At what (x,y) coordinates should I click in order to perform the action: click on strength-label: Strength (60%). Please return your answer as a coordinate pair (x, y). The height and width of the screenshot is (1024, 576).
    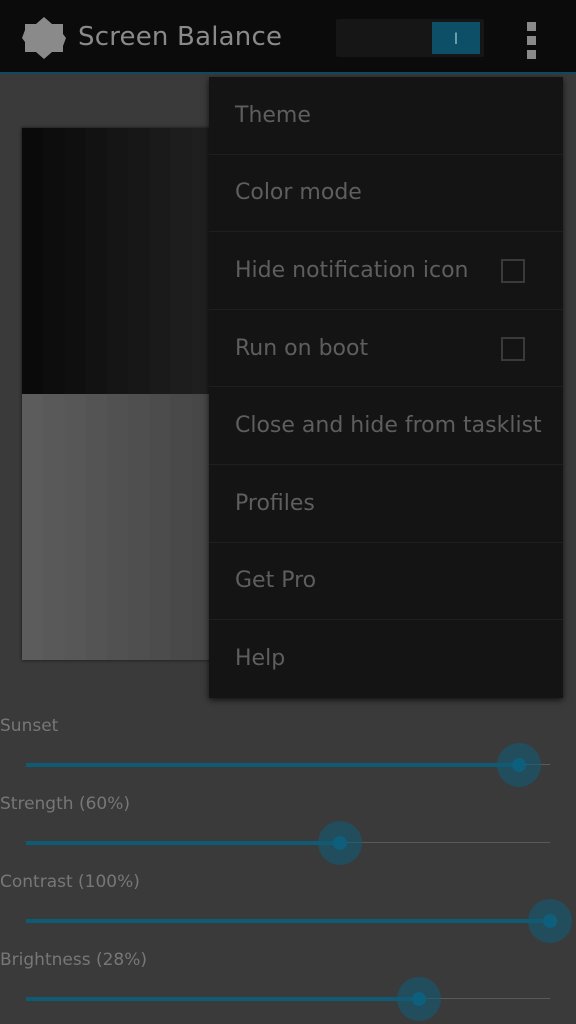
    Looking at the image, I should click on (65, 804).